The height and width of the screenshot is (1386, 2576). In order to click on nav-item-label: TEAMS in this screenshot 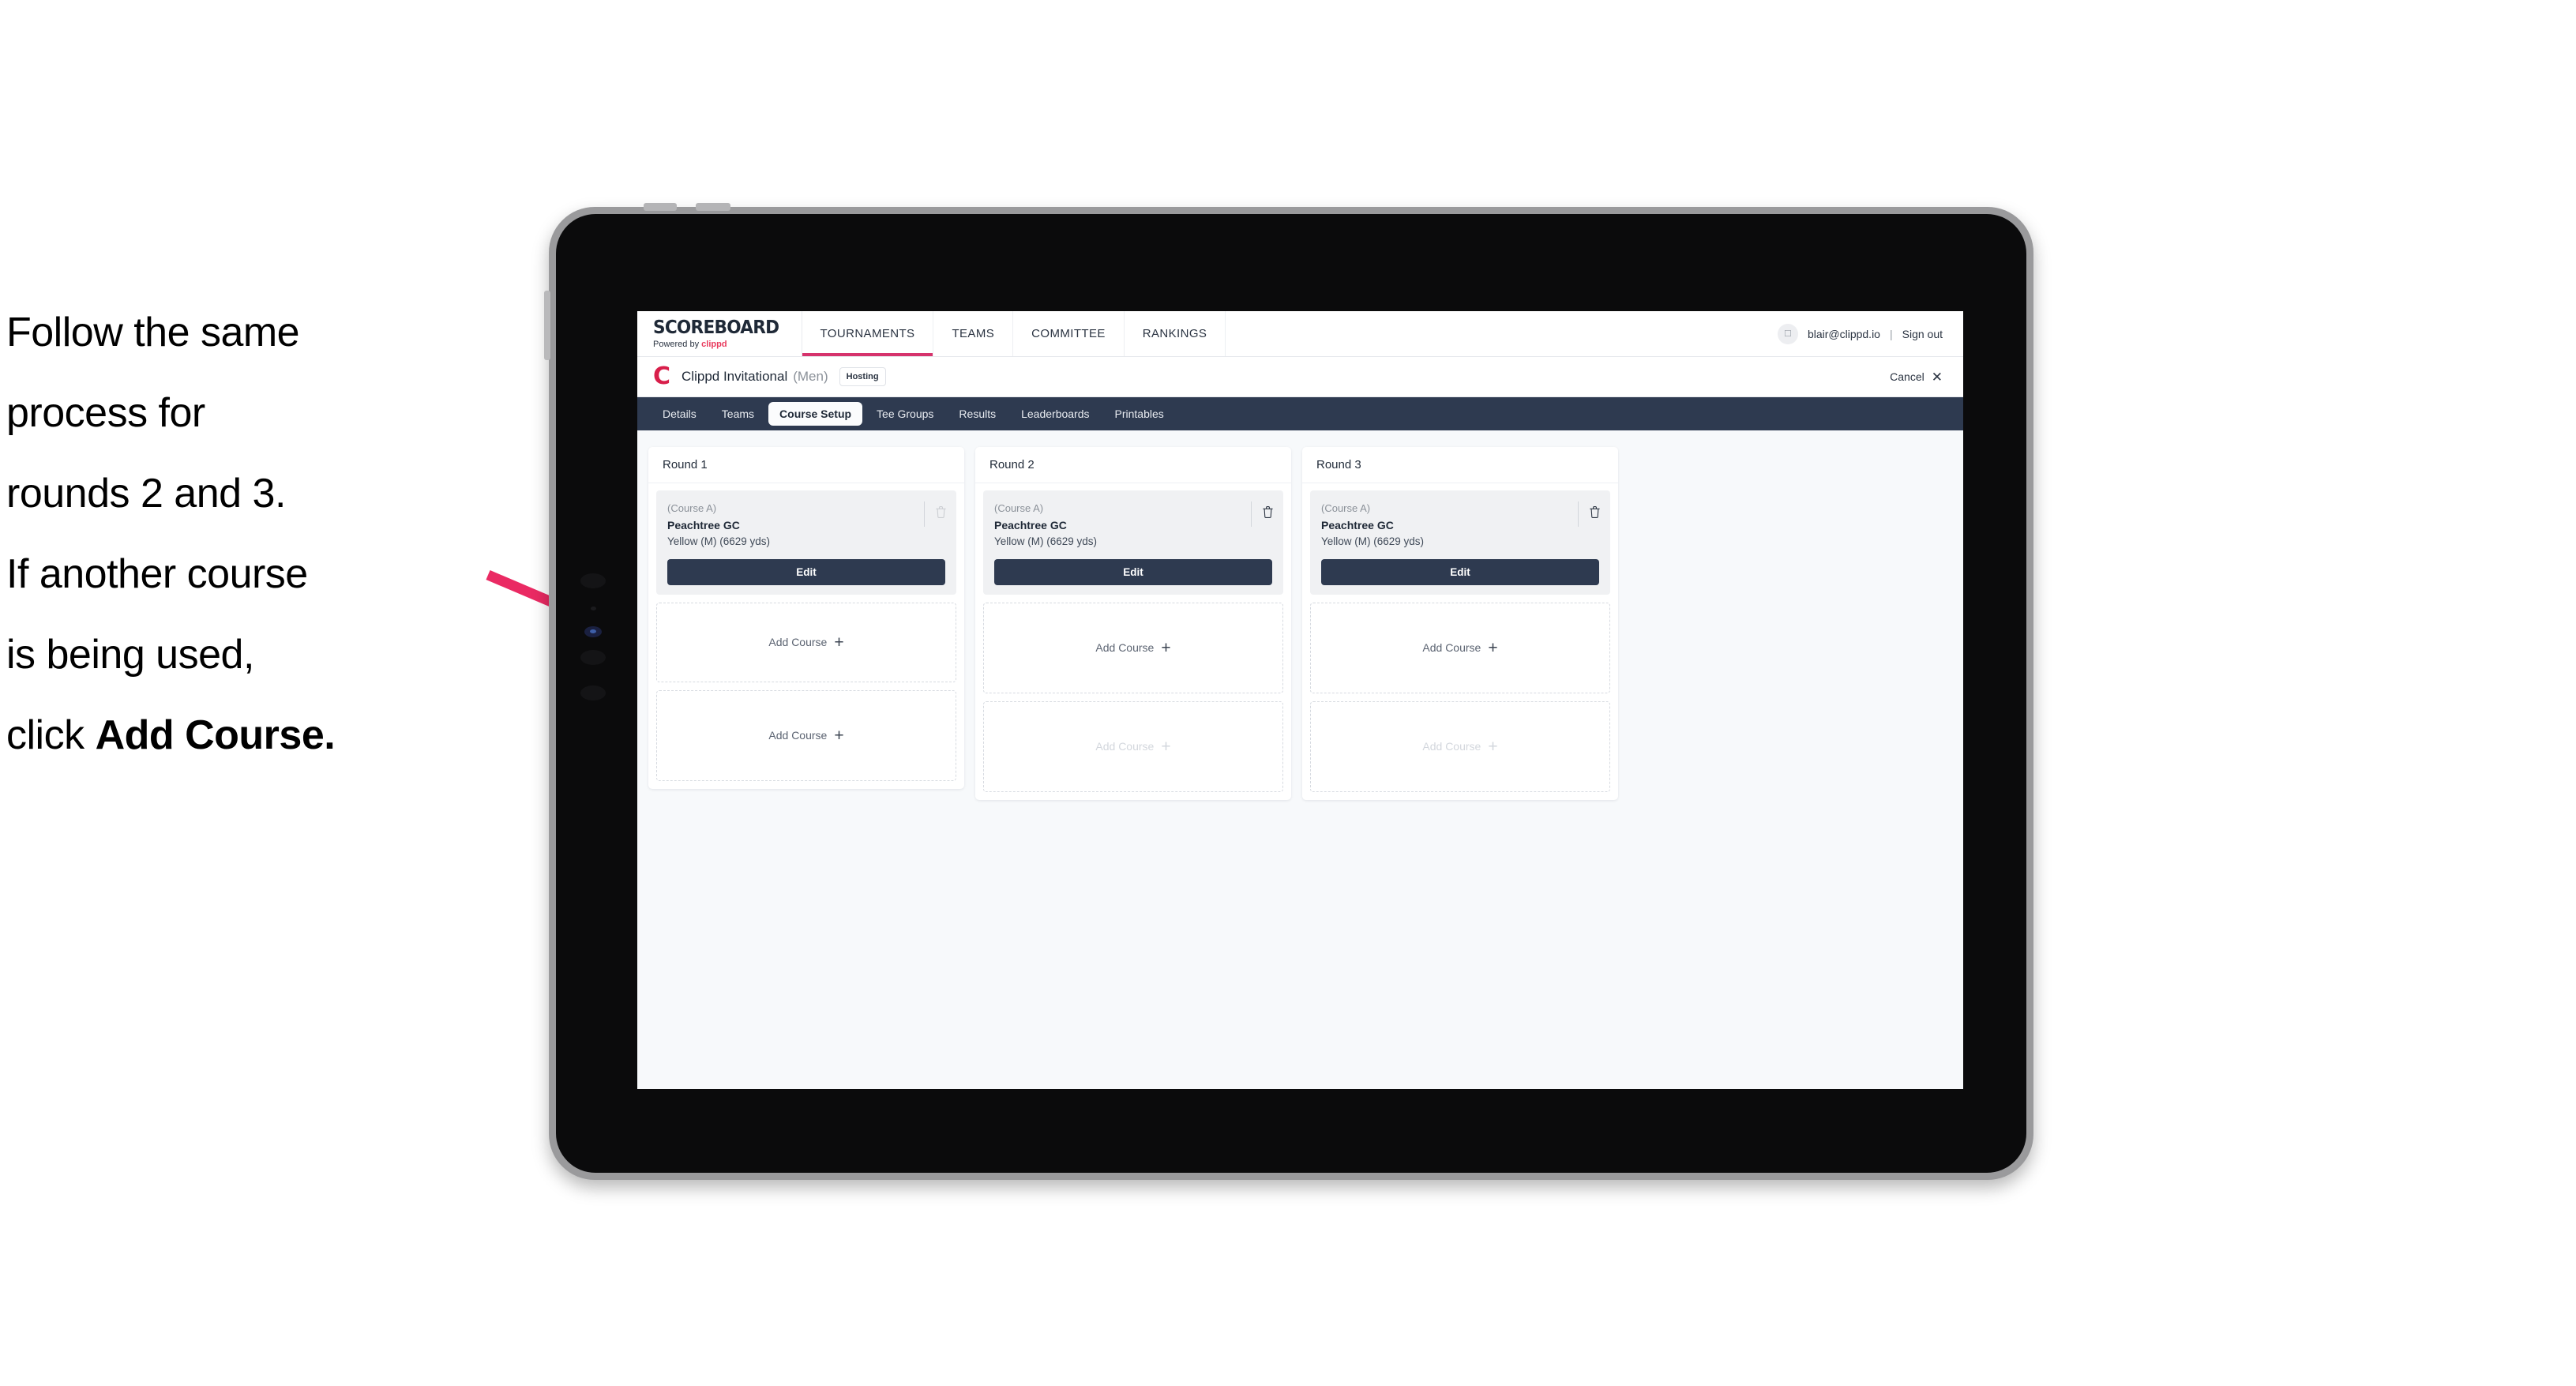, I will do `click(973, 333)`.